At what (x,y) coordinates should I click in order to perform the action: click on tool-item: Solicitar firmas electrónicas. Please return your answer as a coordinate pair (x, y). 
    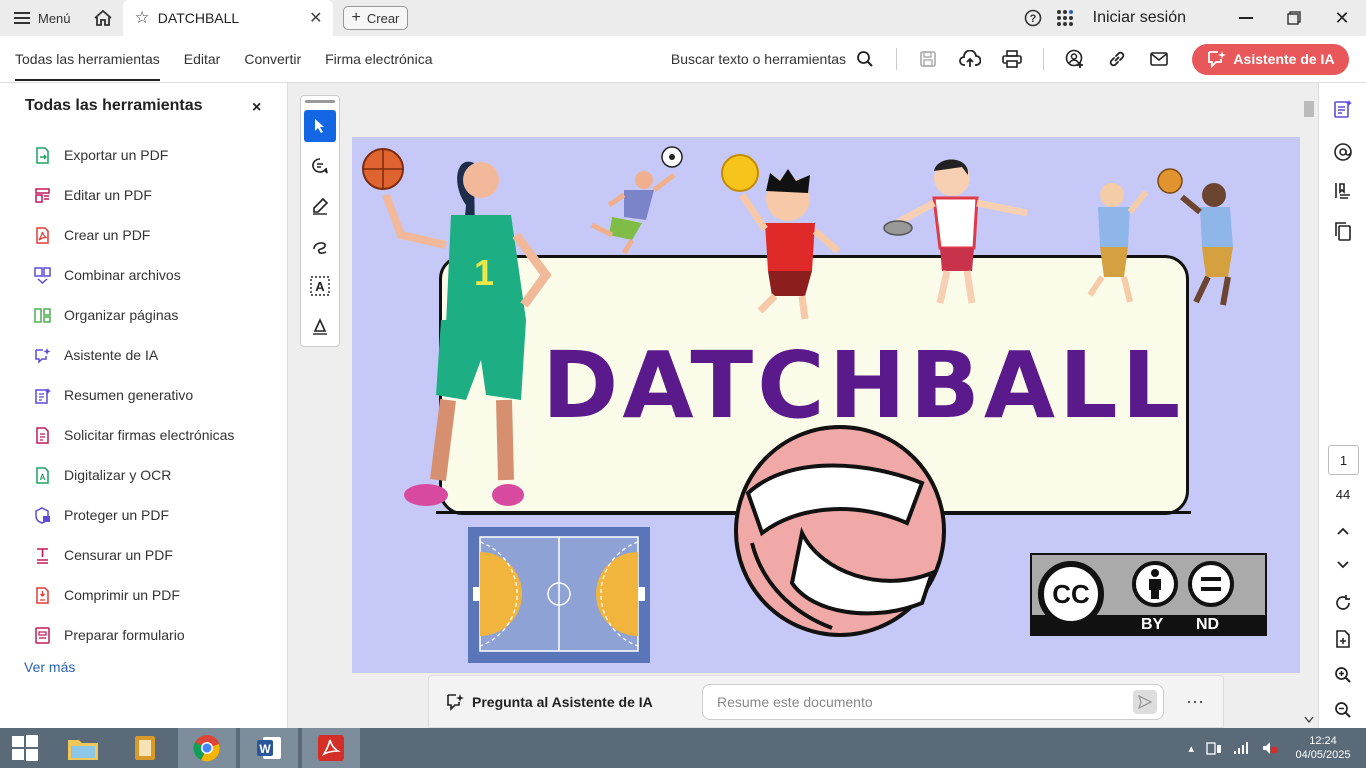
    Looking at the image, I should click on (143, 435).